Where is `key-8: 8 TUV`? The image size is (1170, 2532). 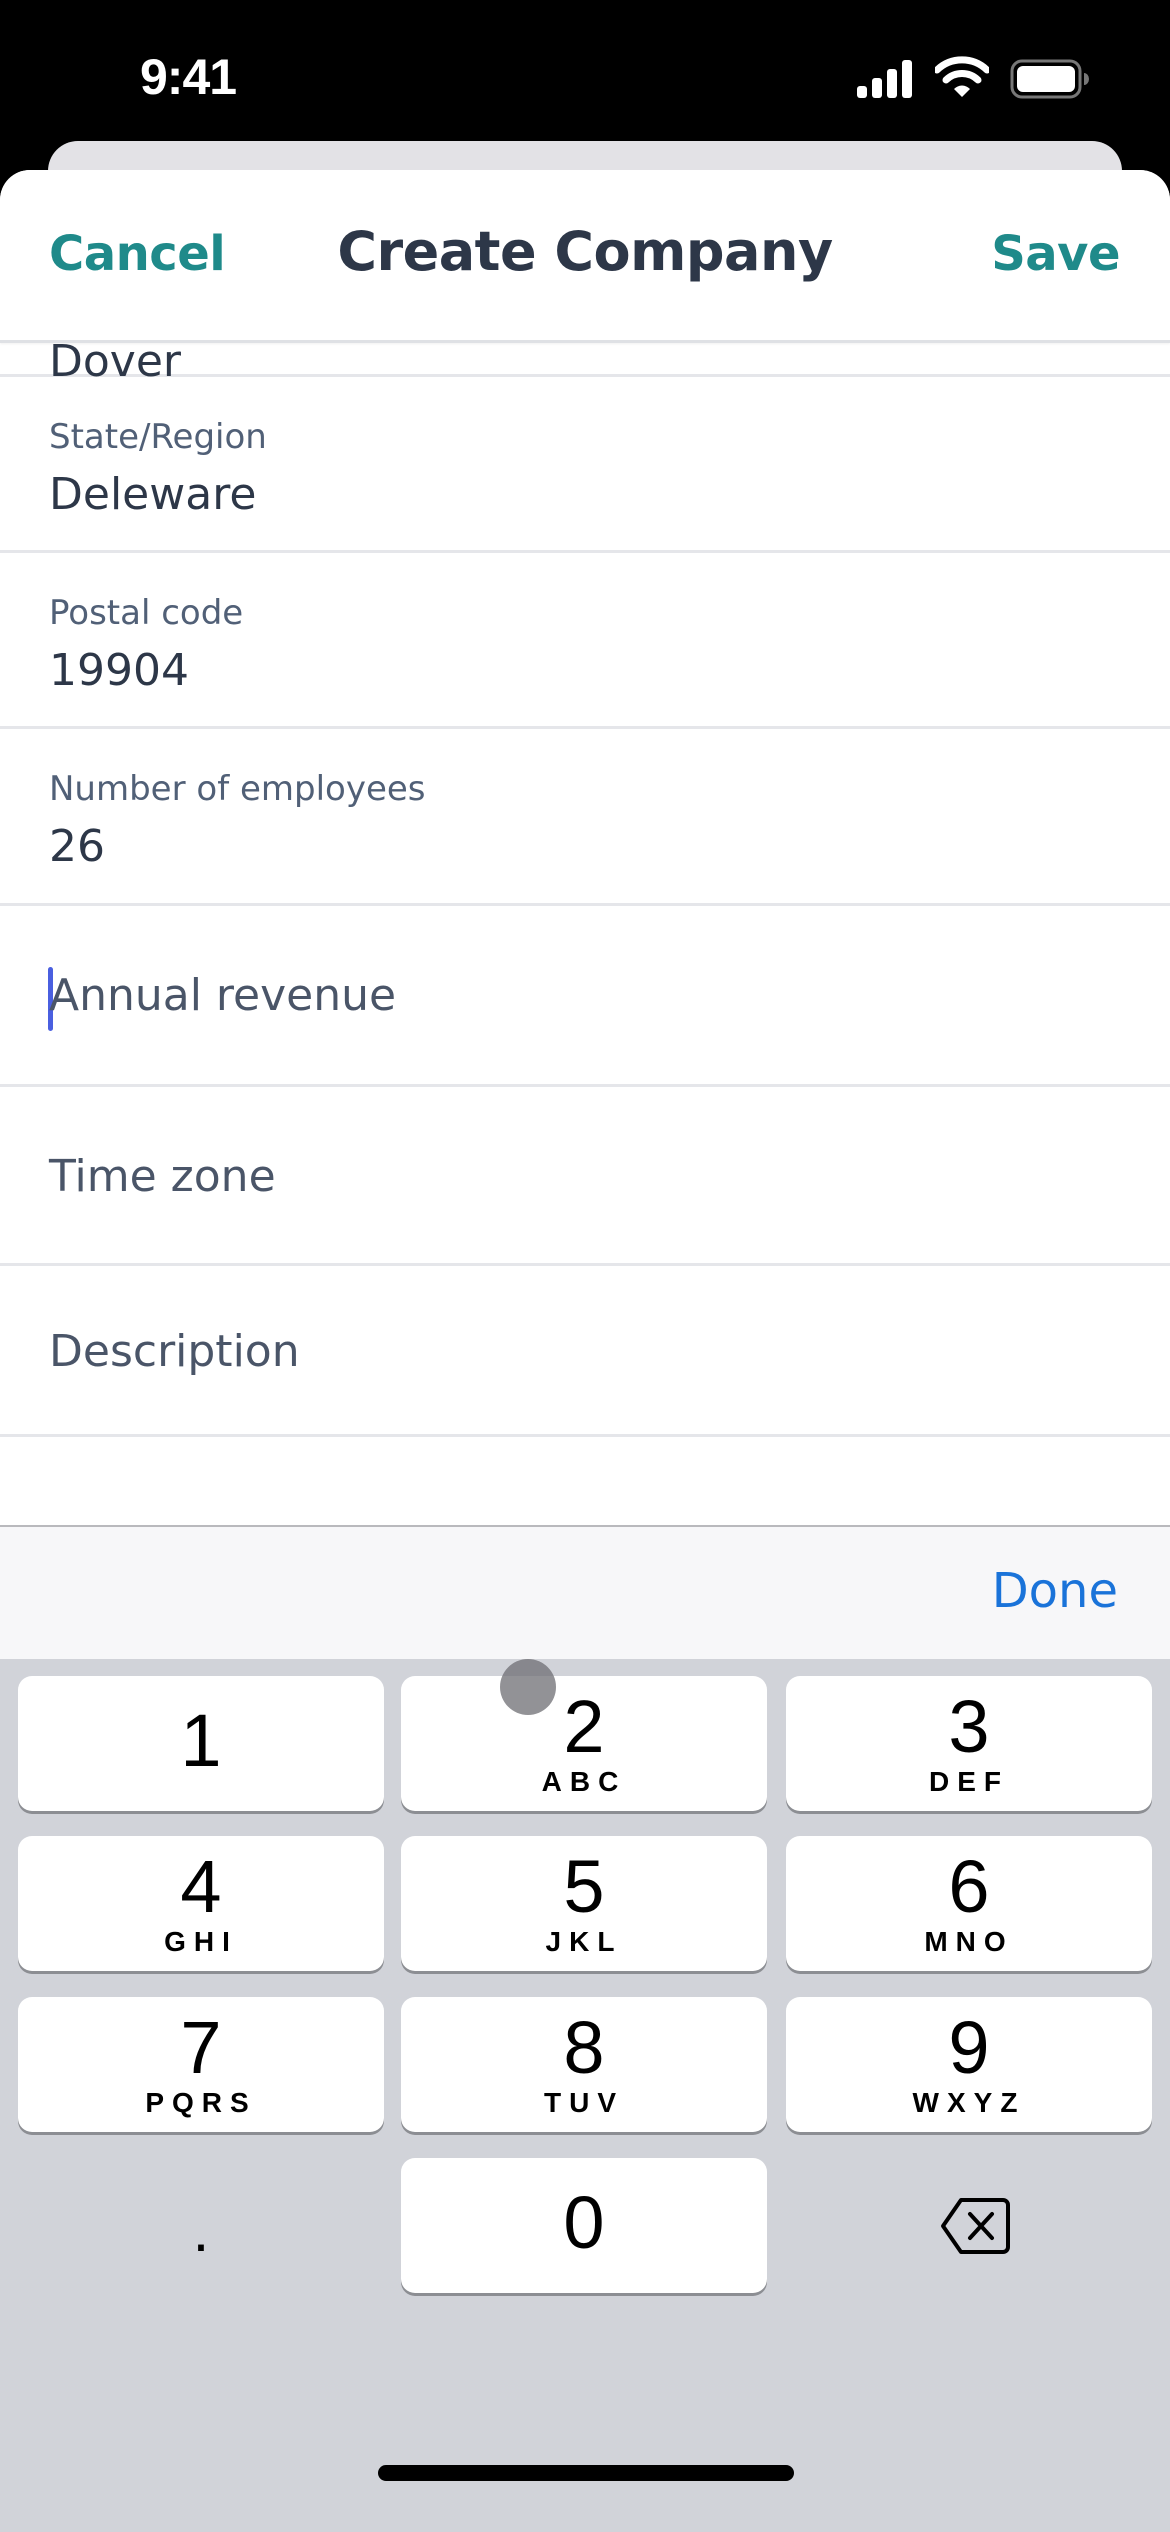 key-8: 8 TUV is located at coordinates (584, 2064).